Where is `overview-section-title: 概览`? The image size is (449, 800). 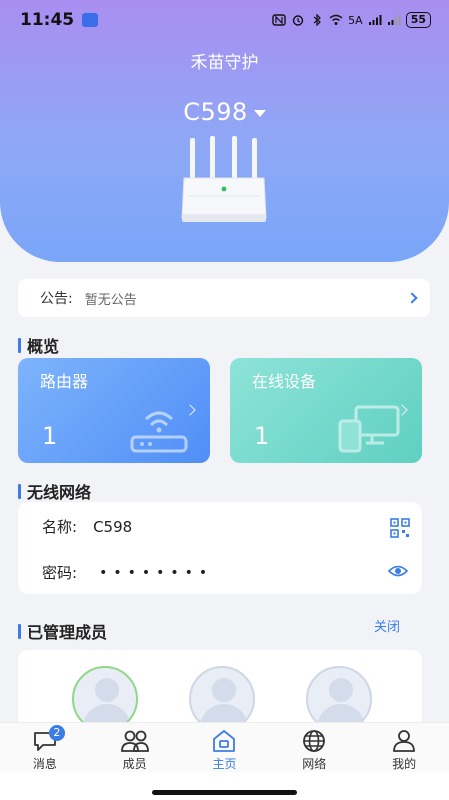
overview-section-title: 概览 is located at coordinates (38, 345).